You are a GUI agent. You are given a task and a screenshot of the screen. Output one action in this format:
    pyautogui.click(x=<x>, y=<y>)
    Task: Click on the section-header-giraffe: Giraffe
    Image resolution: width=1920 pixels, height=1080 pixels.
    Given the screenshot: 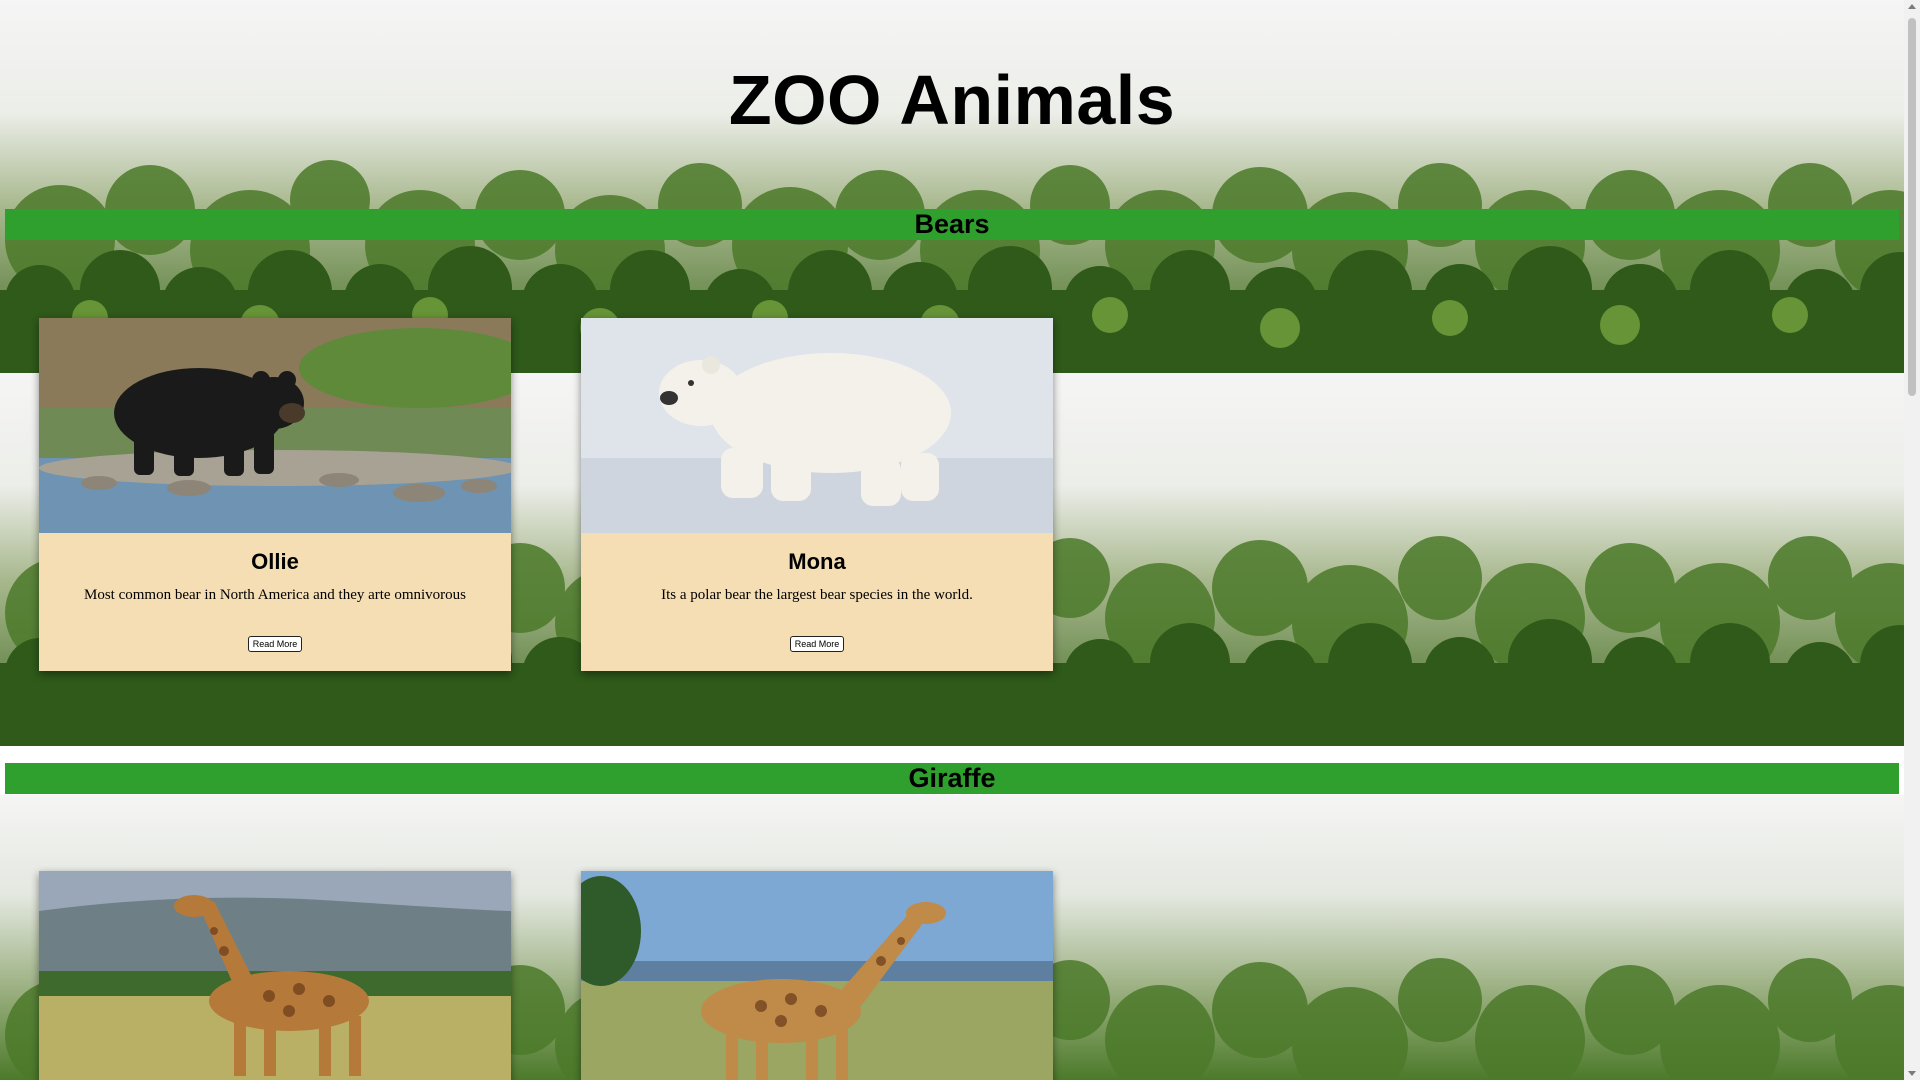 What is the action you would take?
    pyautogui.click(x=952, y=778)
    